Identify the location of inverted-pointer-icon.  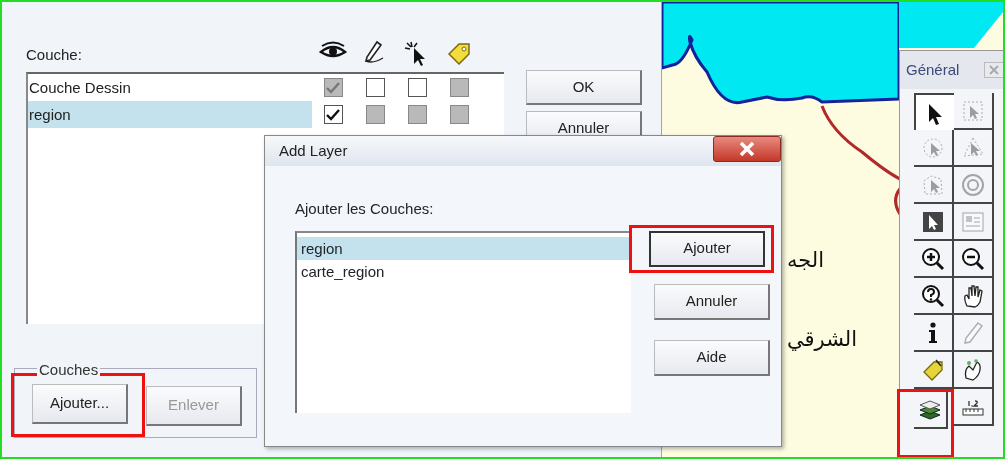
(933, 221).